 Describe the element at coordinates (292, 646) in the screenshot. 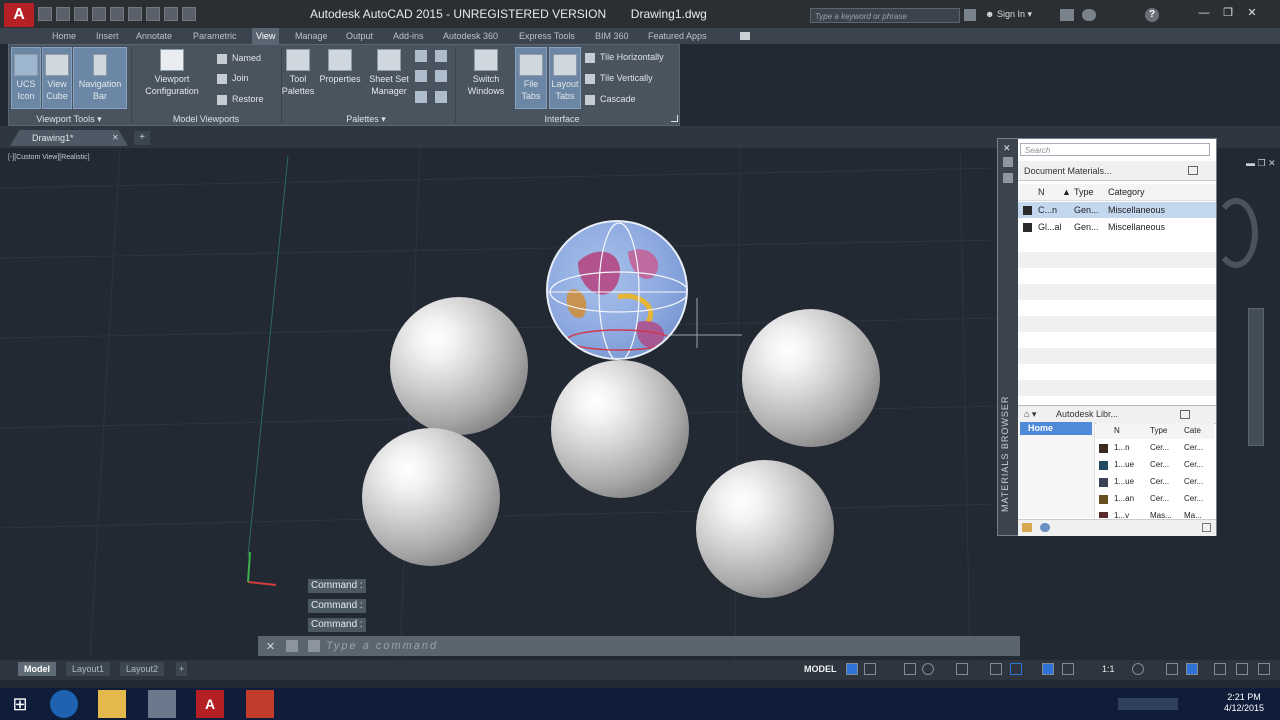

I see `customize-icon` at that location.